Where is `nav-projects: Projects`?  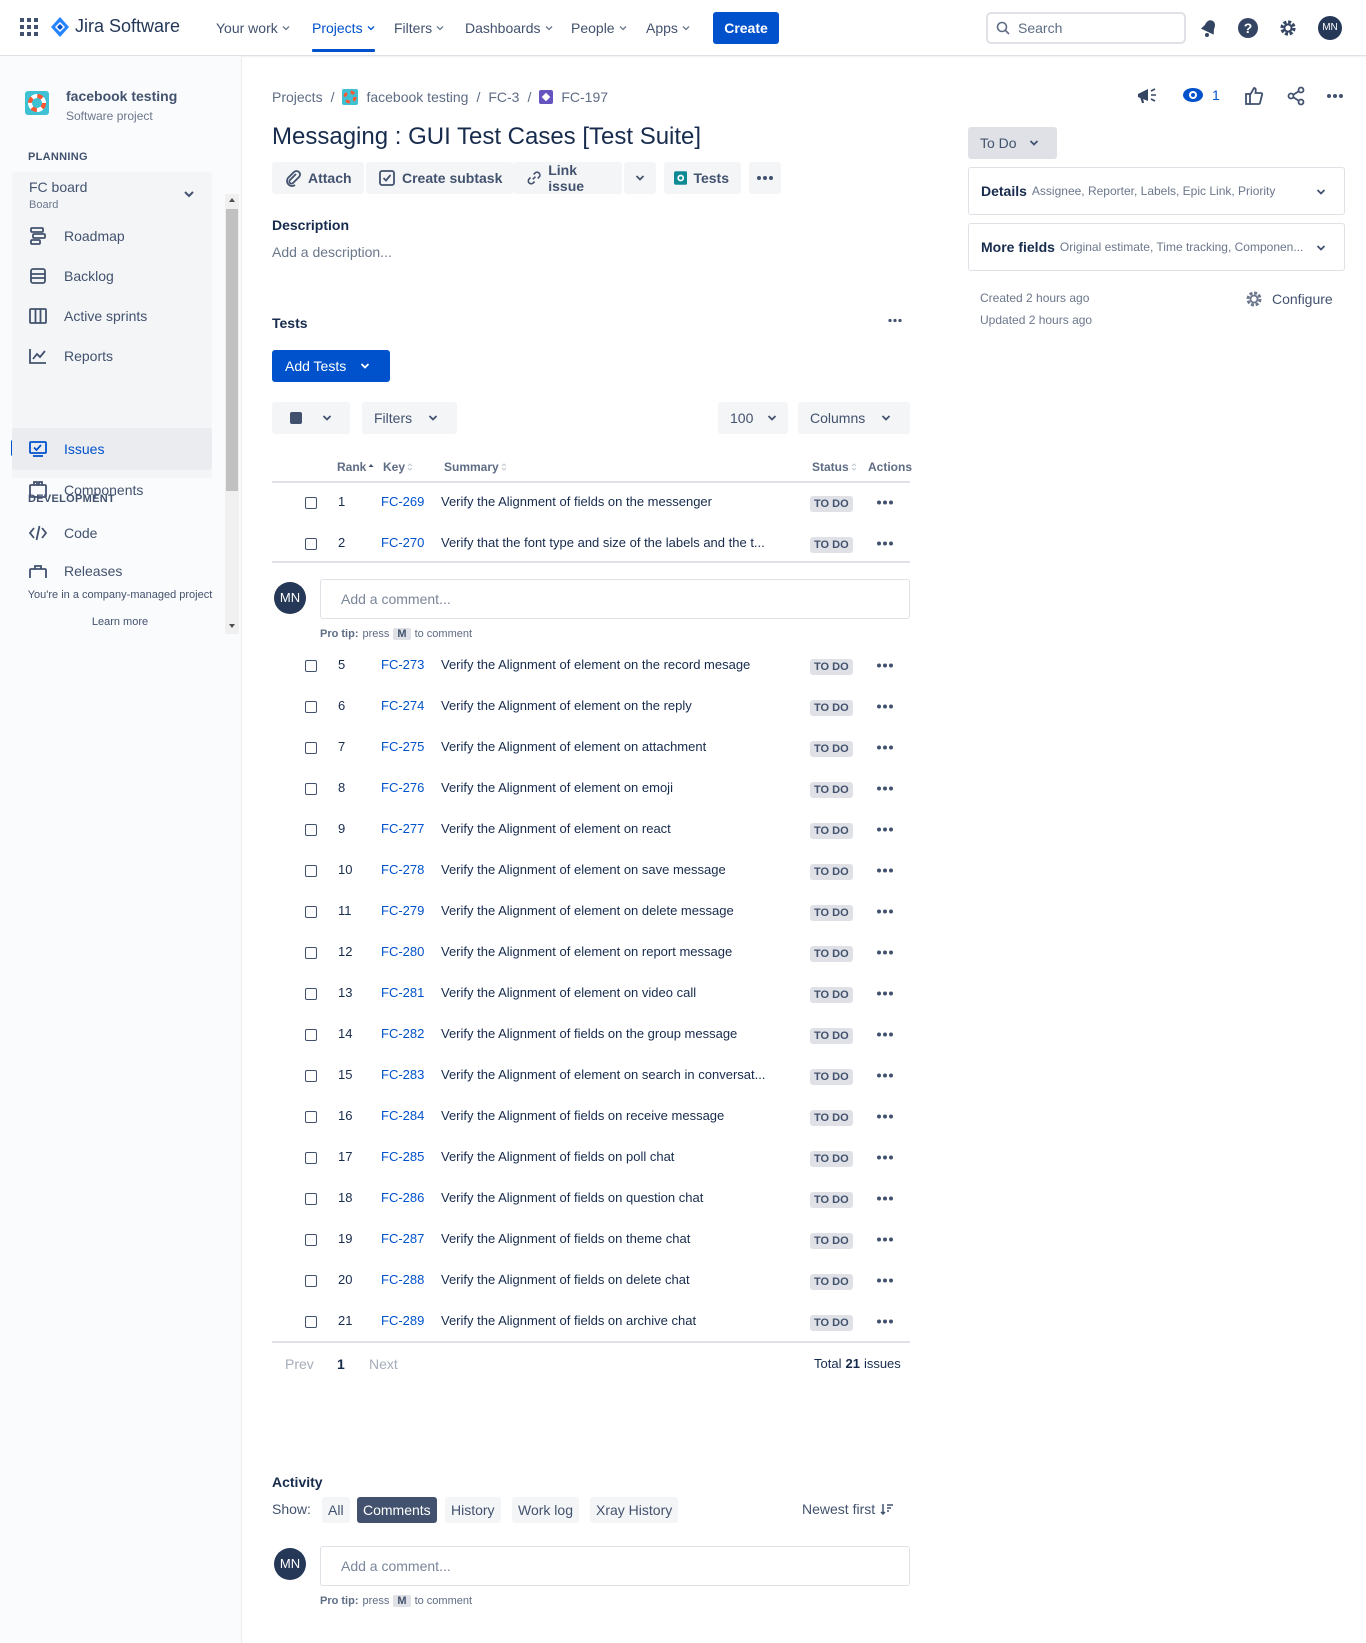
nav-projects: Projects is located at coordinates (343, 28).